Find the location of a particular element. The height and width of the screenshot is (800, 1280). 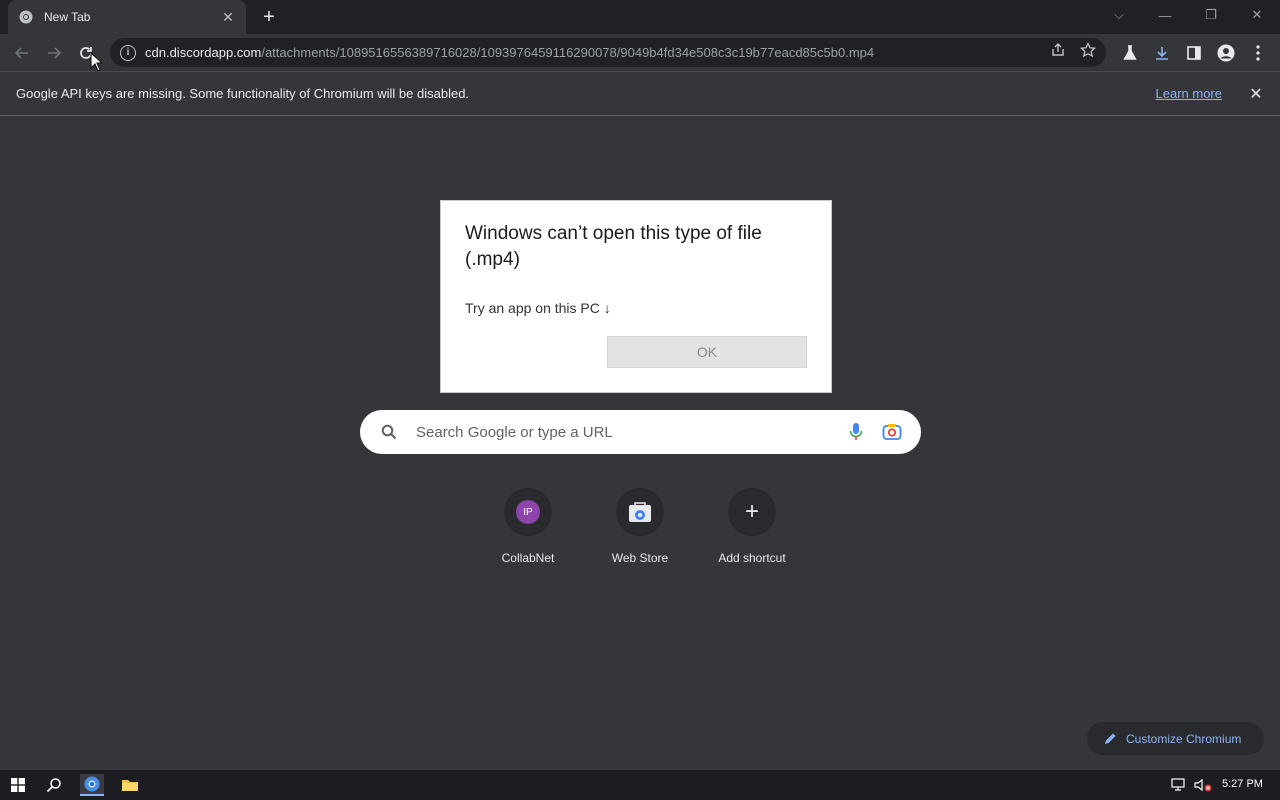

search-box: Search Google or type a URL is located at coordinates (640, 432).